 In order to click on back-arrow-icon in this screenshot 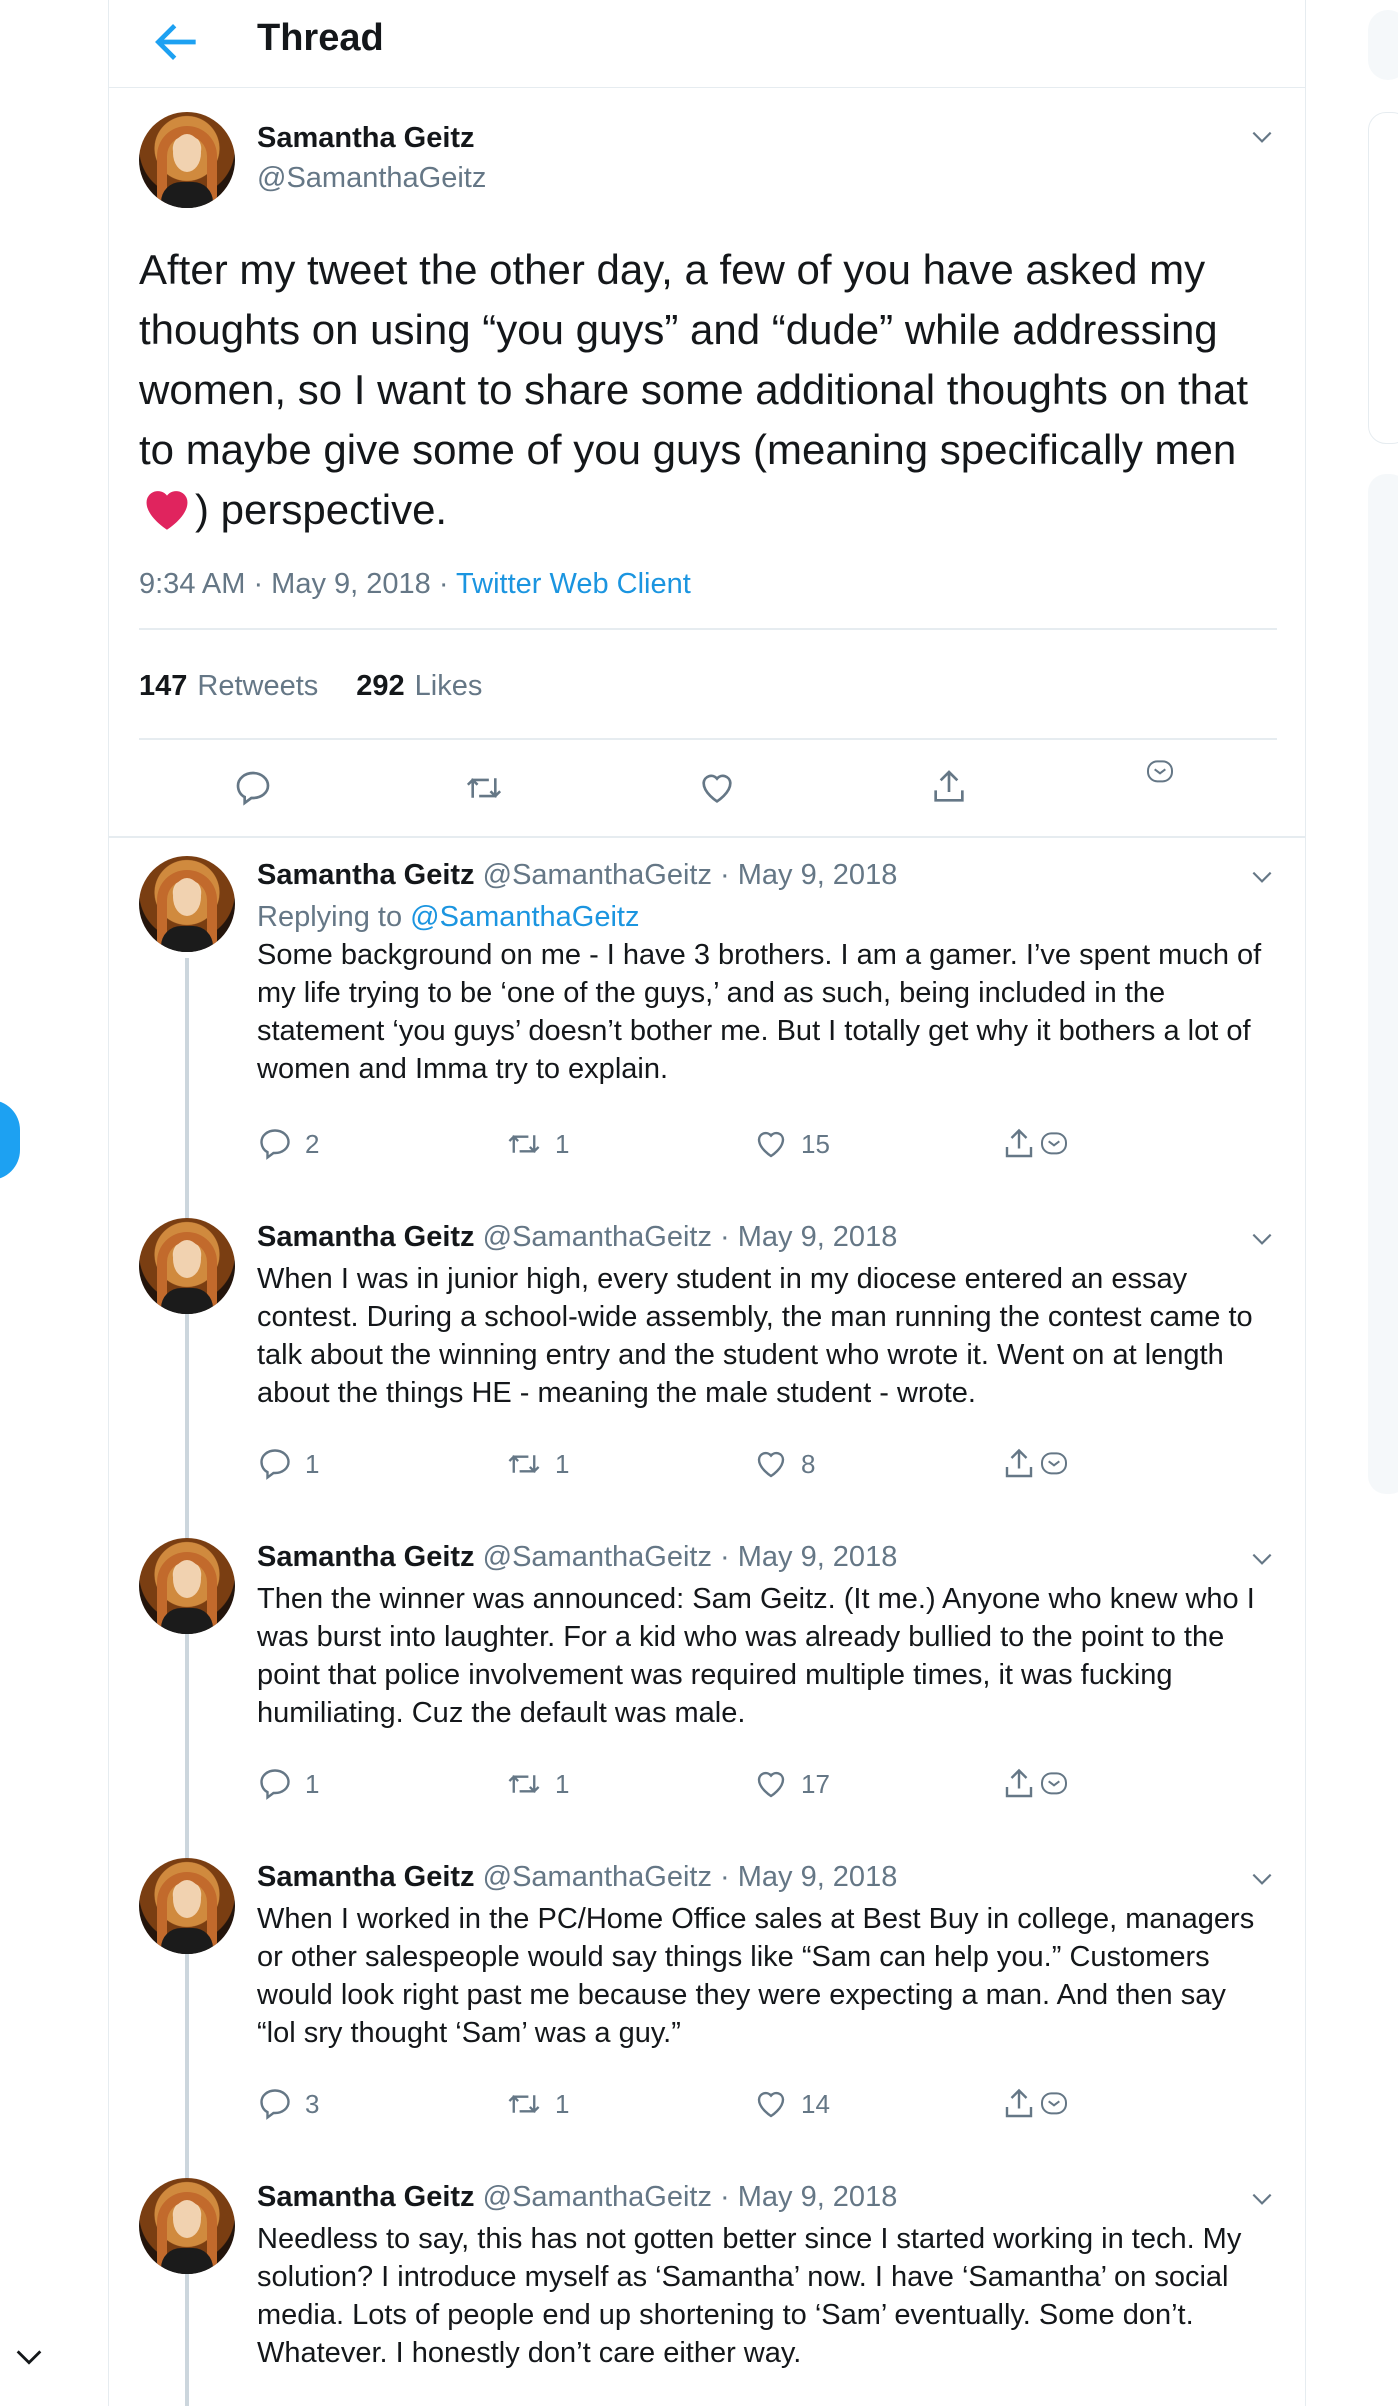, I will do `click(177, 42)`.